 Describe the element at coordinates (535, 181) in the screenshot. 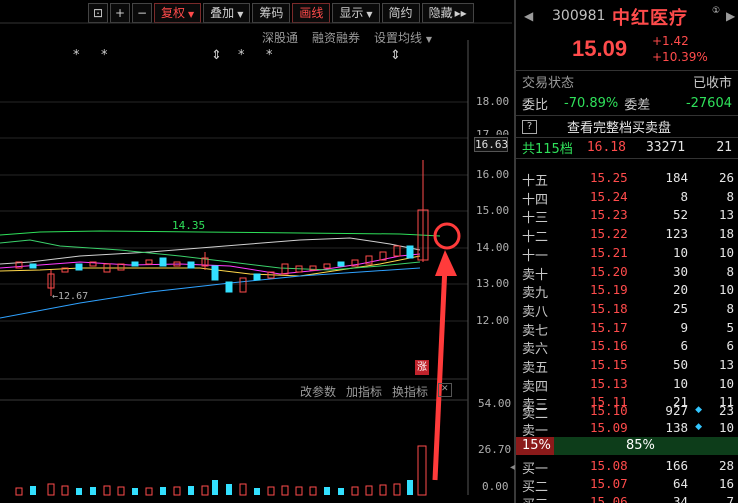

I see `level-label: 十五` at that location.